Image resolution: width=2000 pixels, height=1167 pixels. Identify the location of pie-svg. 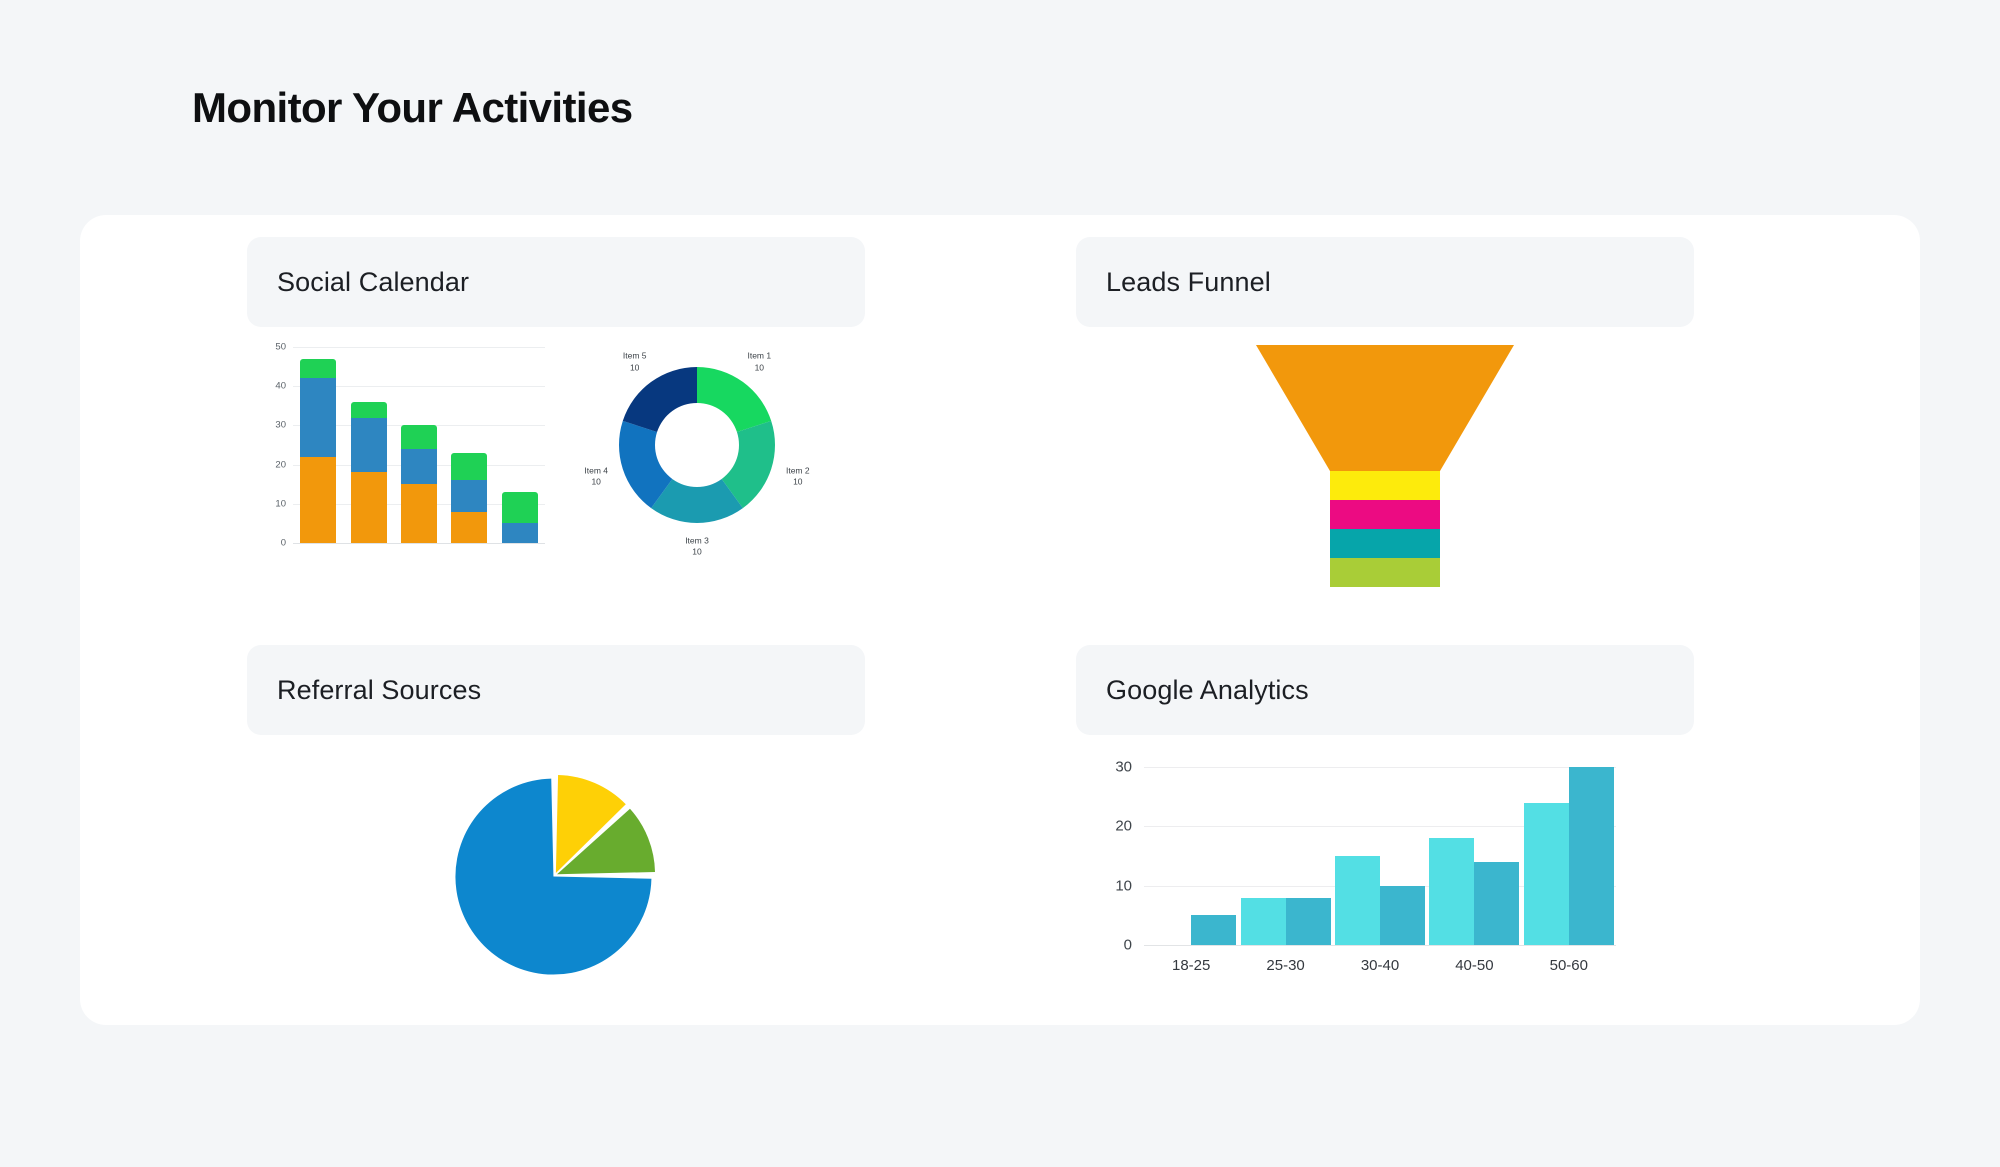
(555, 875).